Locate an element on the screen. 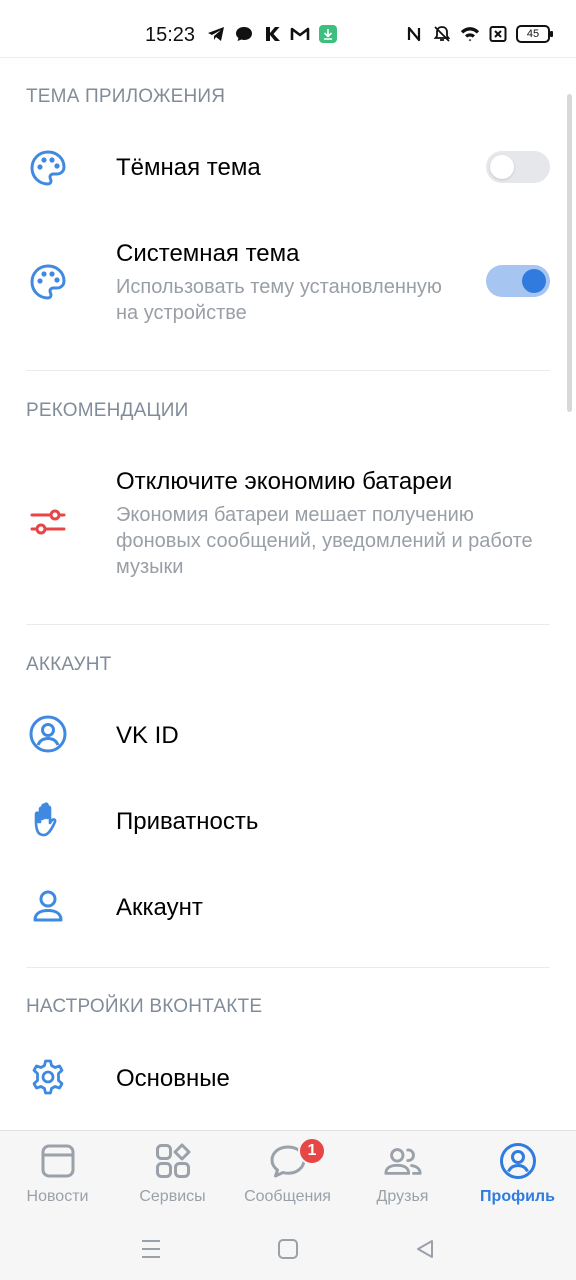 This screenshot has width=576, height=1280. system-status-icons: 45 is located at coordinates (478, 34).